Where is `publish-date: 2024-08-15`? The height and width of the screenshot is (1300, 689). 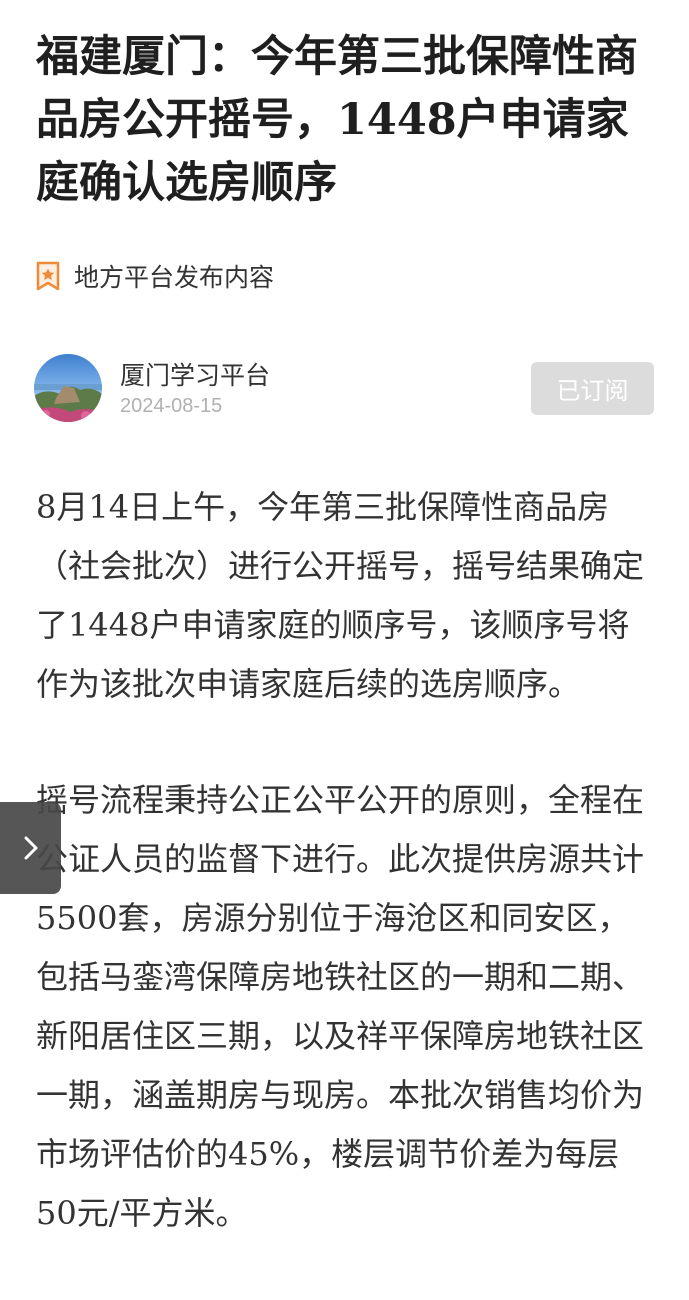 publish-date: 2024-08-15 is located at coordinates (171, 406).